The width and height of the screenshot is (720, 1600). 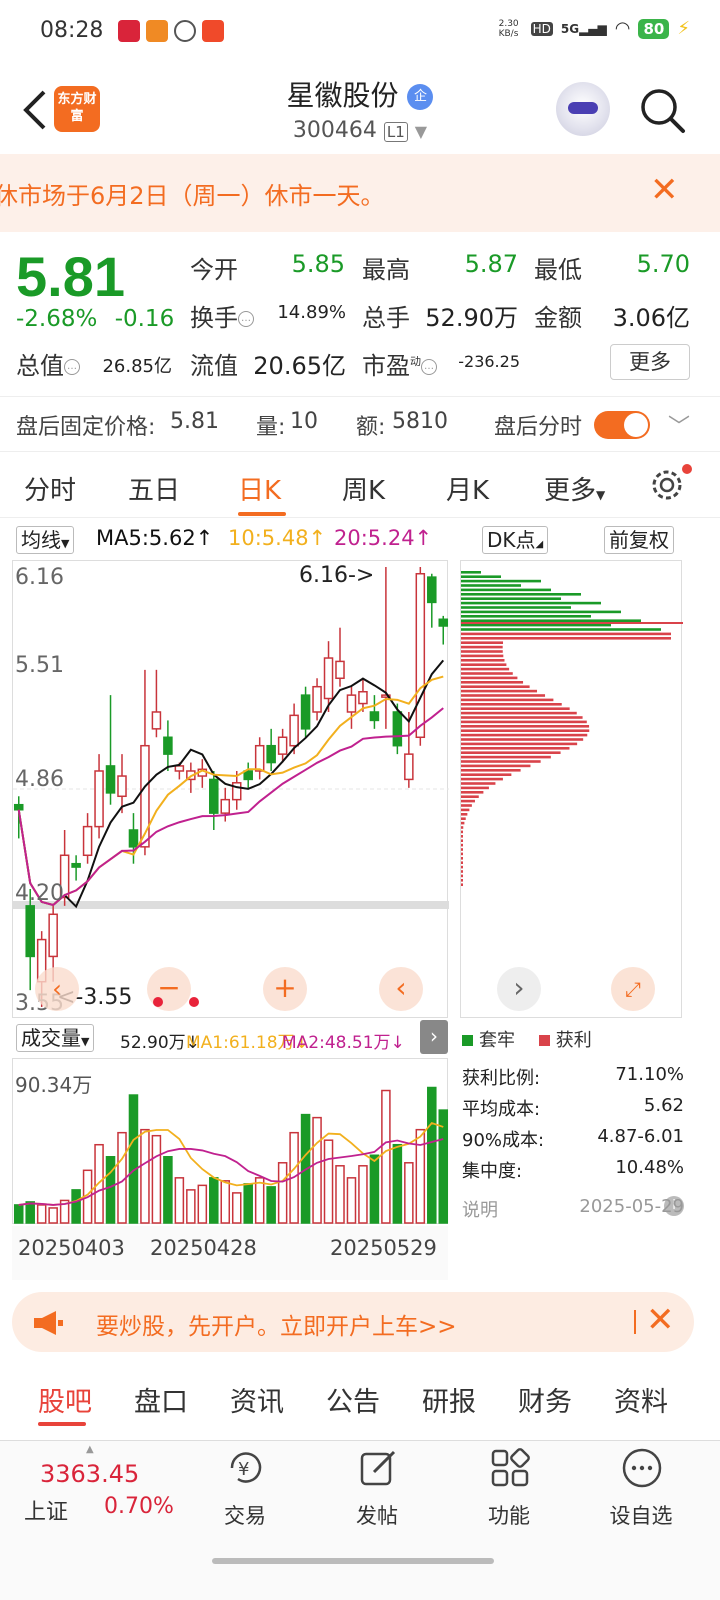 I want to click on robot-assistant-icon, so click(x=583, y=109).